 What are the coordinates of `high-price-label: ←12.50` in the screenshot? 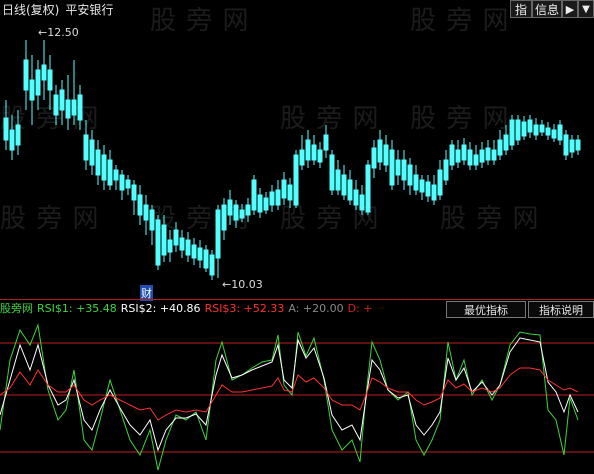 It's located at (58, 32).